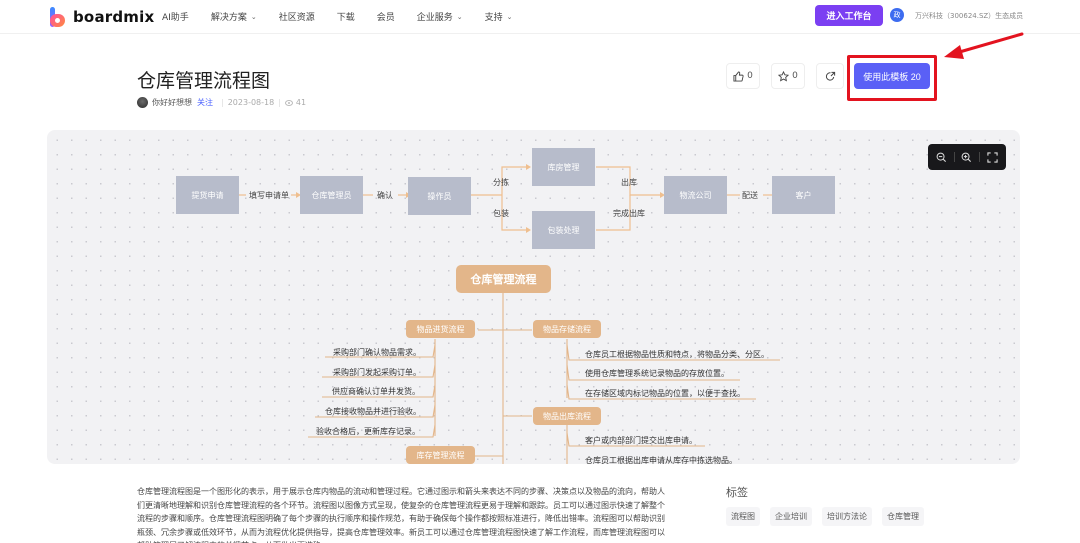  I want to click on mindmap-branch: 库存管理流程, so click(440, 455).